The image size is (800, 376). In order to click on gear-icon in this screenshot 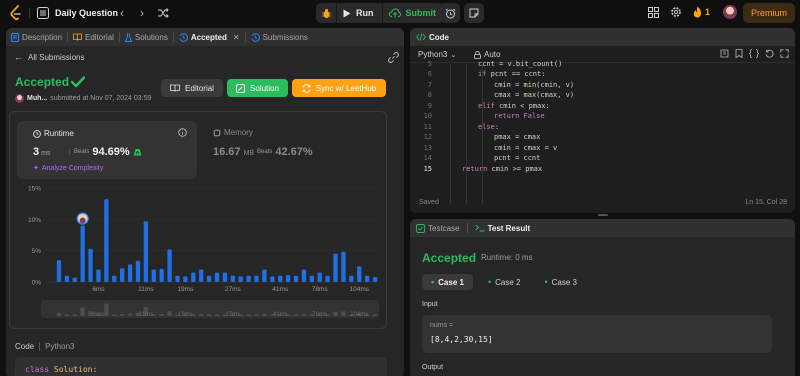, I will do `click(676, 12)`.